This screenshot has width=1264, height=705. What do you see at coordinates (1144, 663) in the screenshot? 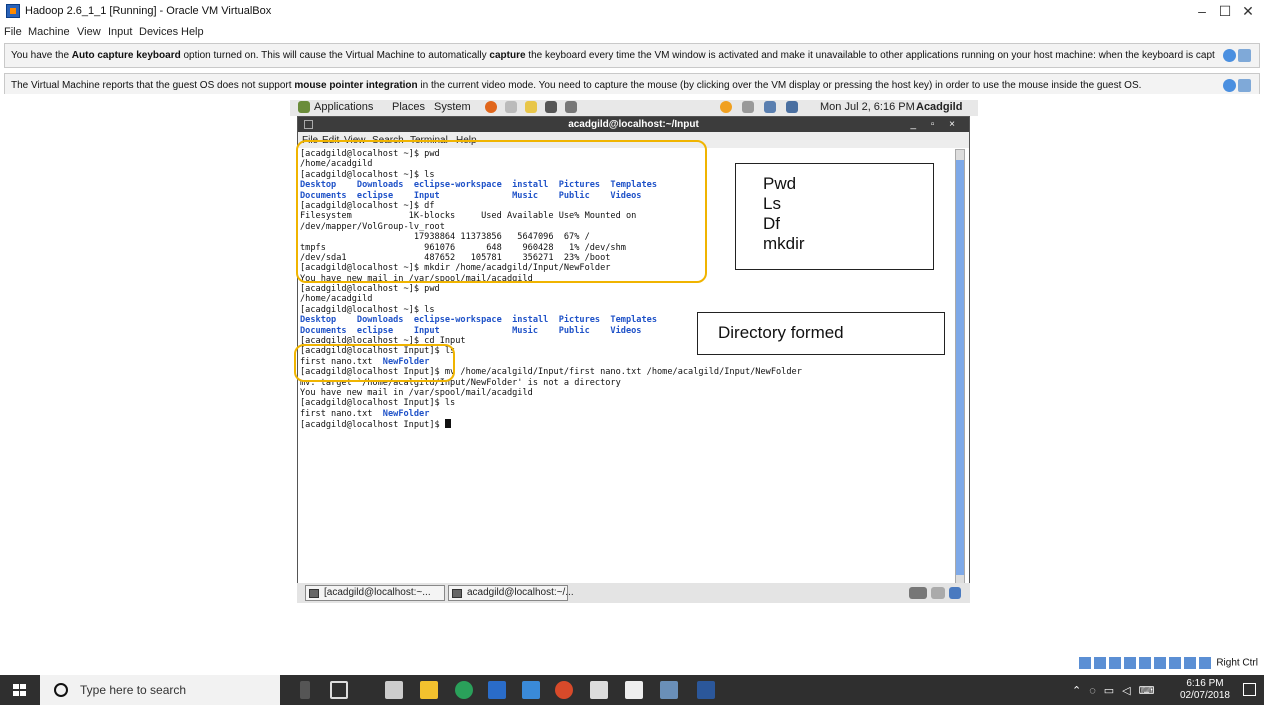
I see `shared-folder-icon` at bounding box center [1144, 663].